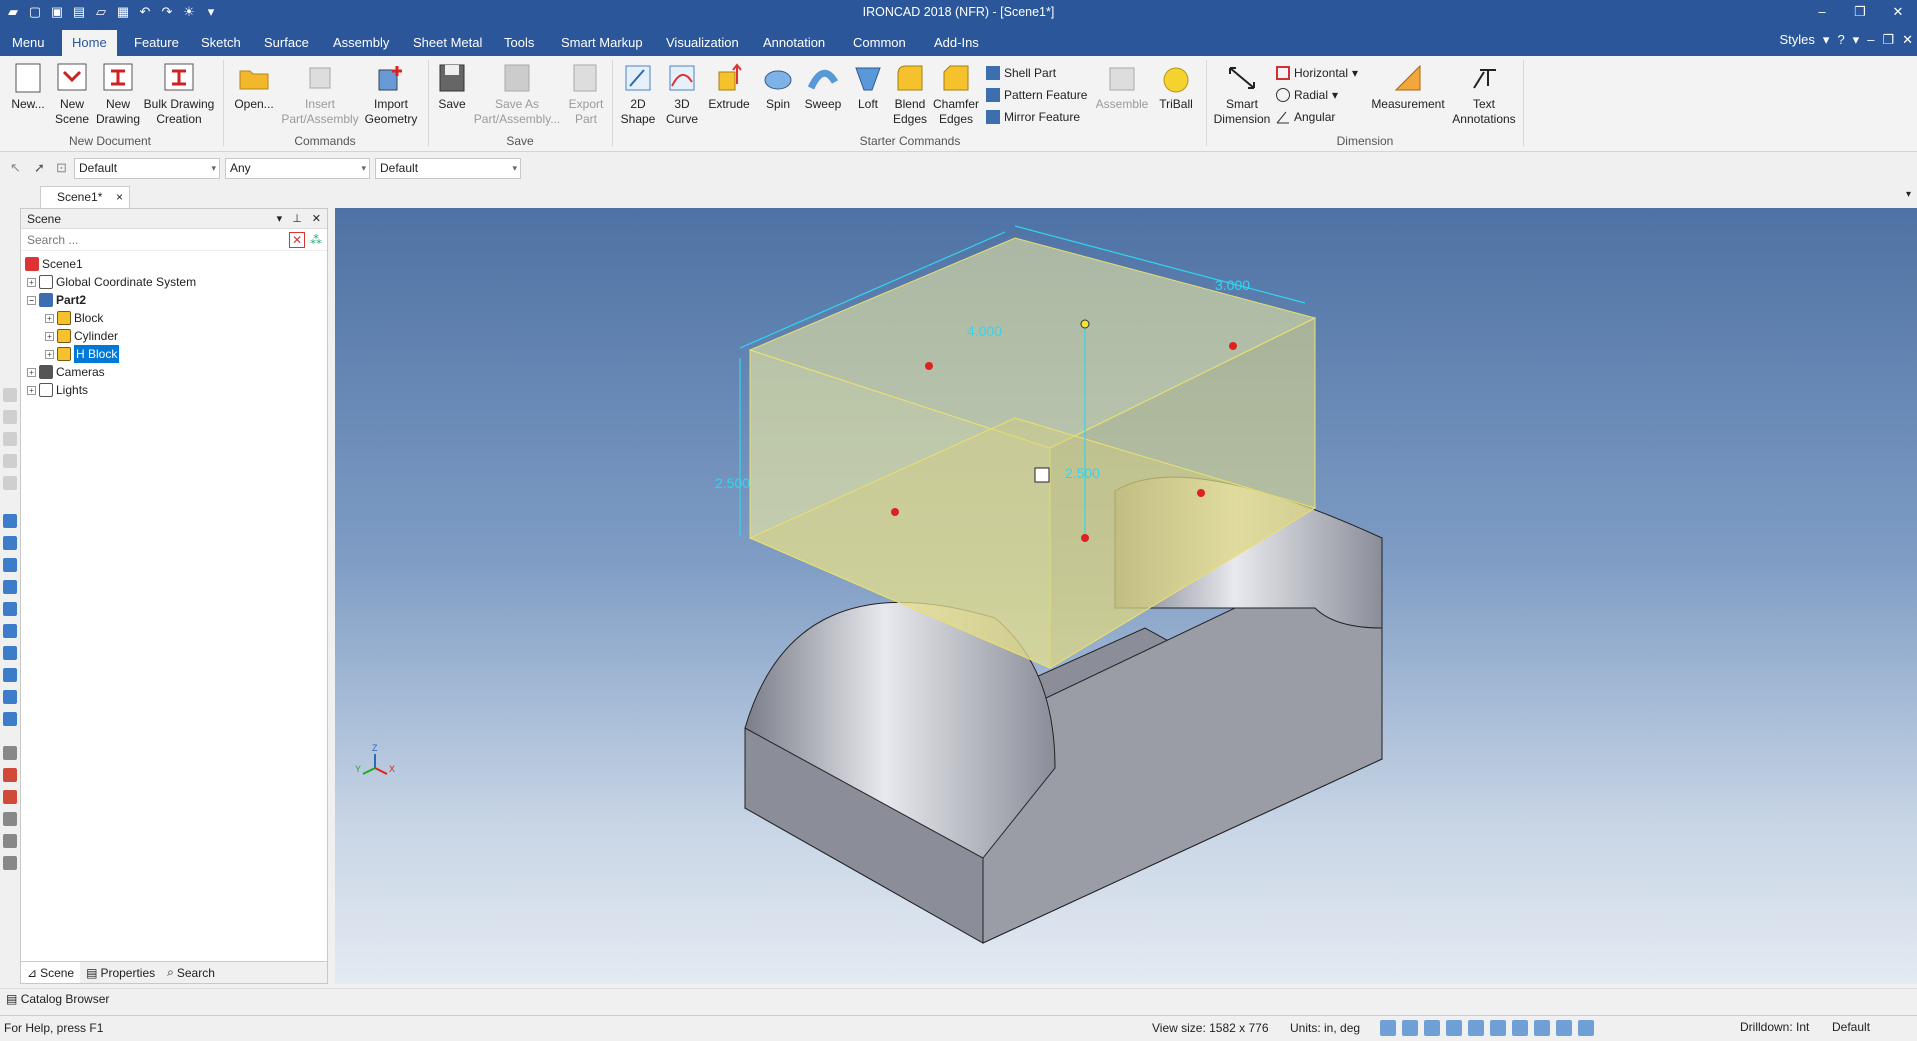  What do you see at coordinates (297, 168) in the screenshot?
I see `filter-combo: Any ▾` at bounding box center [297, 168].